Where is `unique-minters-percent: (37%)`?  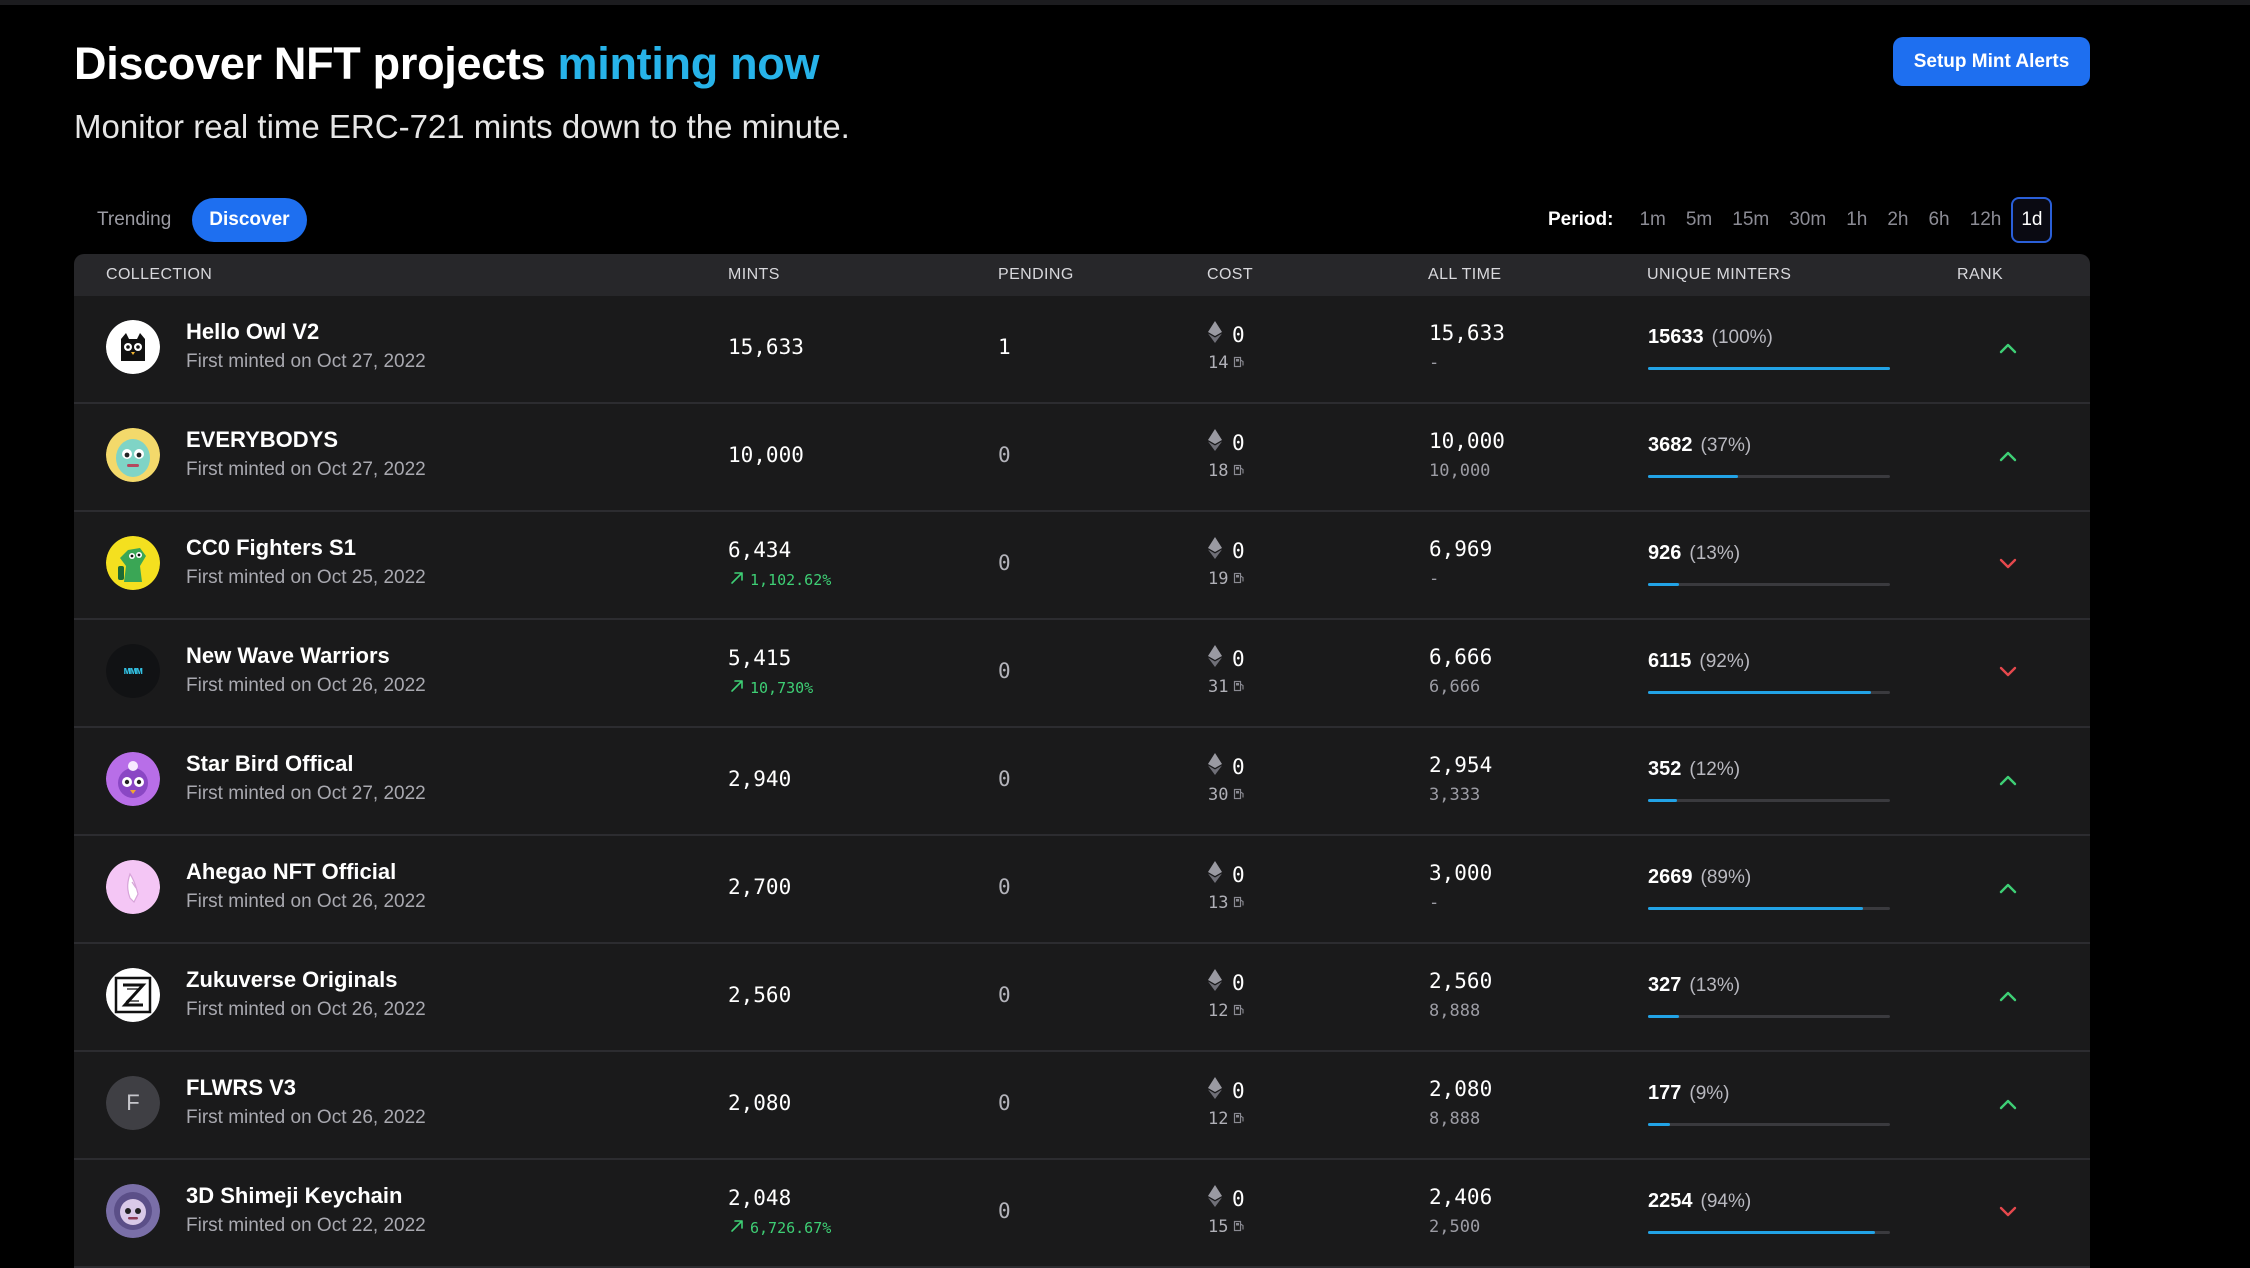 unique-minters-percent: (37%) is located at coordinates (1726, 445).